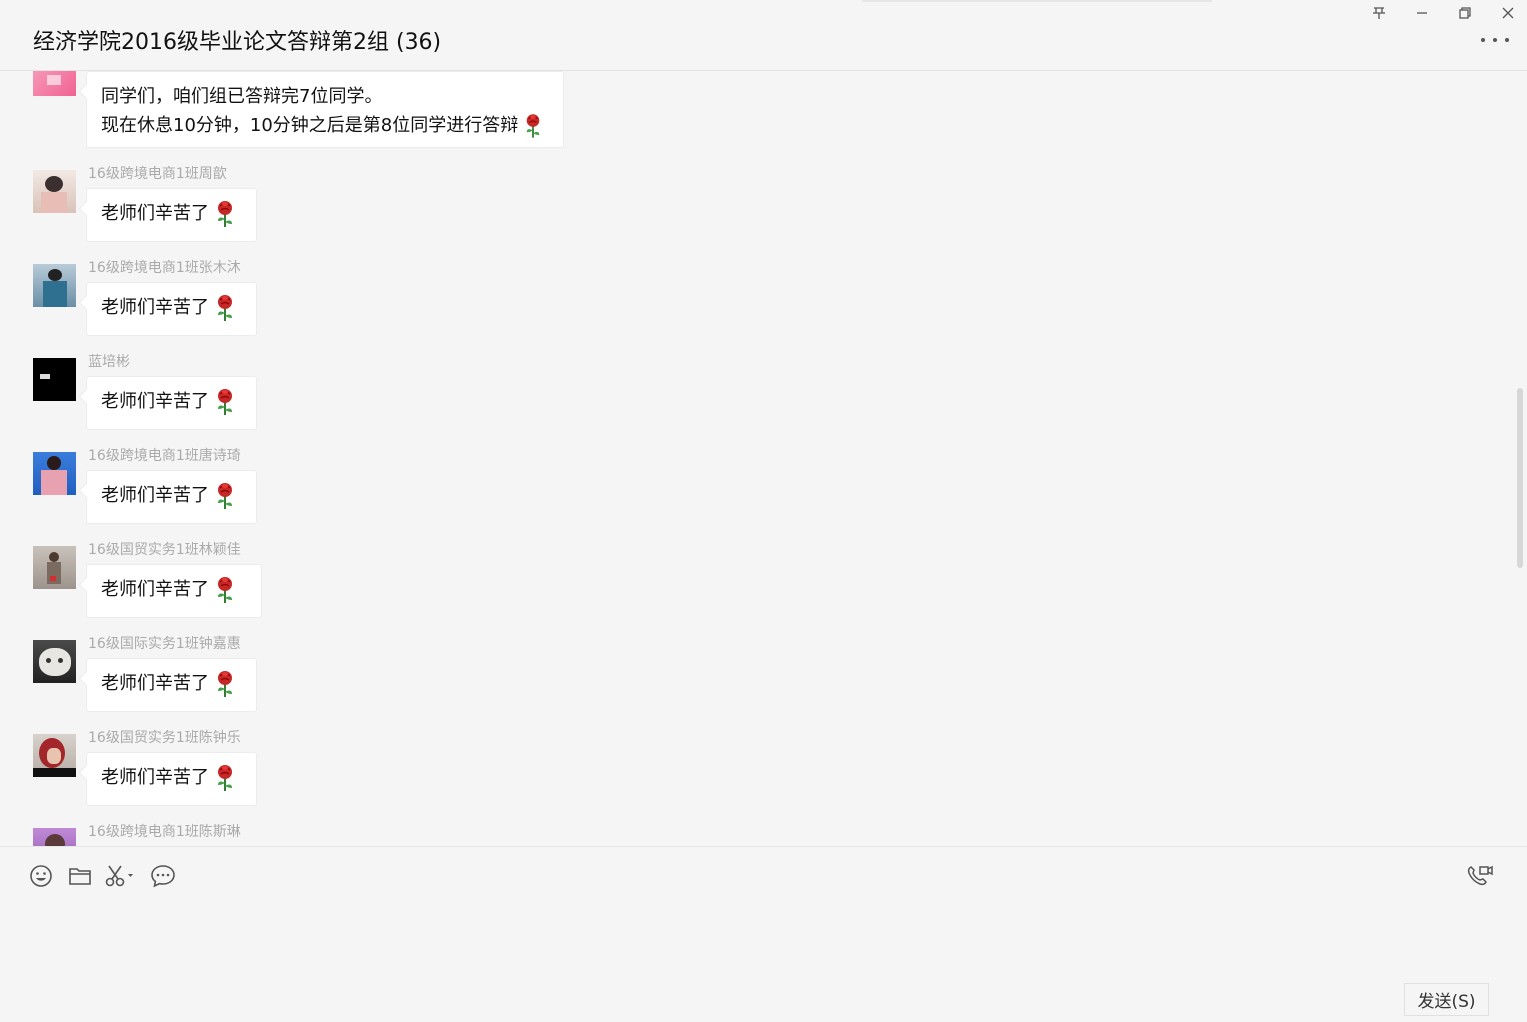  Describe the element at coordinates (163, 876) in the screenshot. I see `chat-history-icon` at that location.